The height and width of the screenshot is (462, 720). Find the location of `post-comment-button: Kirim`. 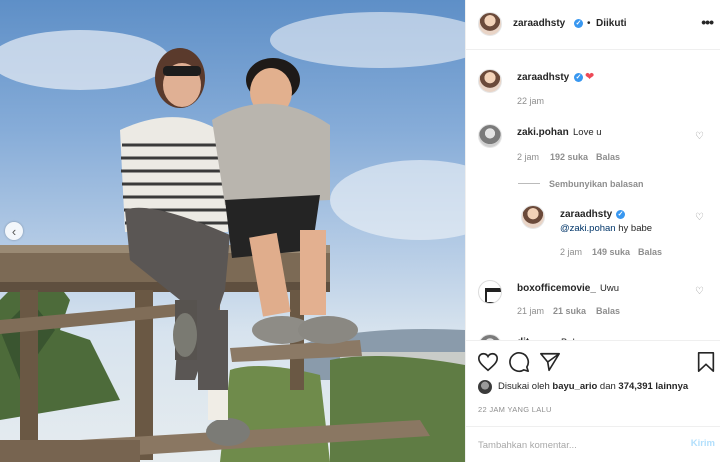

post-comment-button: Kirim is located at coordinates (703, 443).